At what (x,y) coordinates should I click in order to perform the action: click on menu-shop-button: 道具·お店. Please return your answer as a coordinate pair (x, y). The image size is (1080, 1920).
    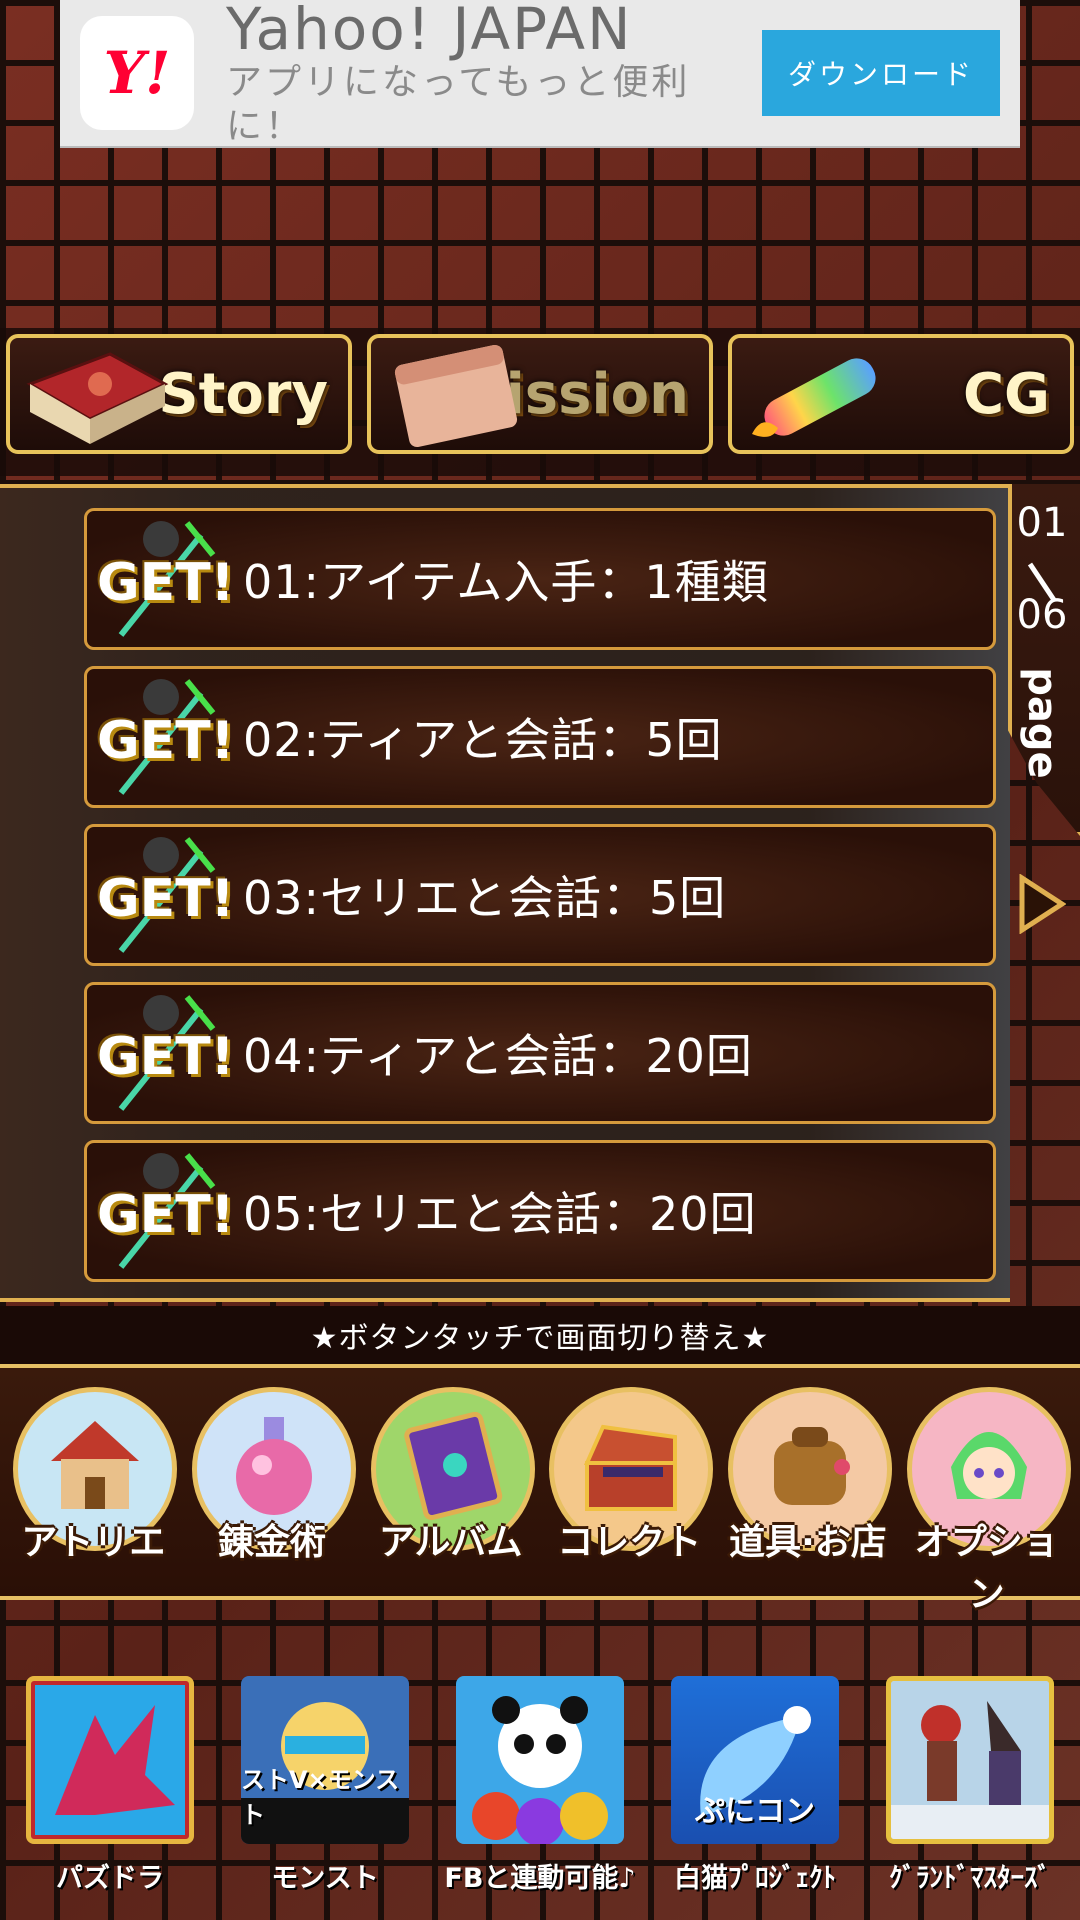
    Looking at the image, I should click on (808, 1482).